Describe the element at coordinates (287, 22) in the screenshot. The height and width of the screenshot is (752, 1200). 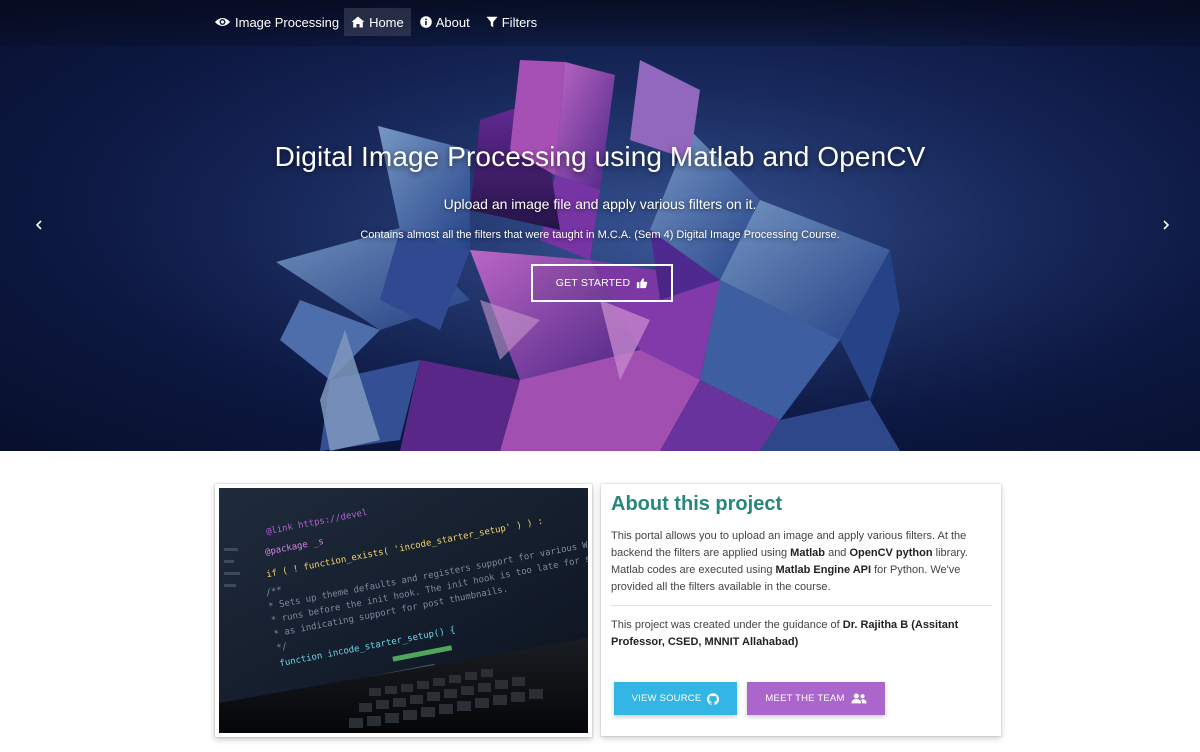
I see `brand-label: Image Processing` at that location.